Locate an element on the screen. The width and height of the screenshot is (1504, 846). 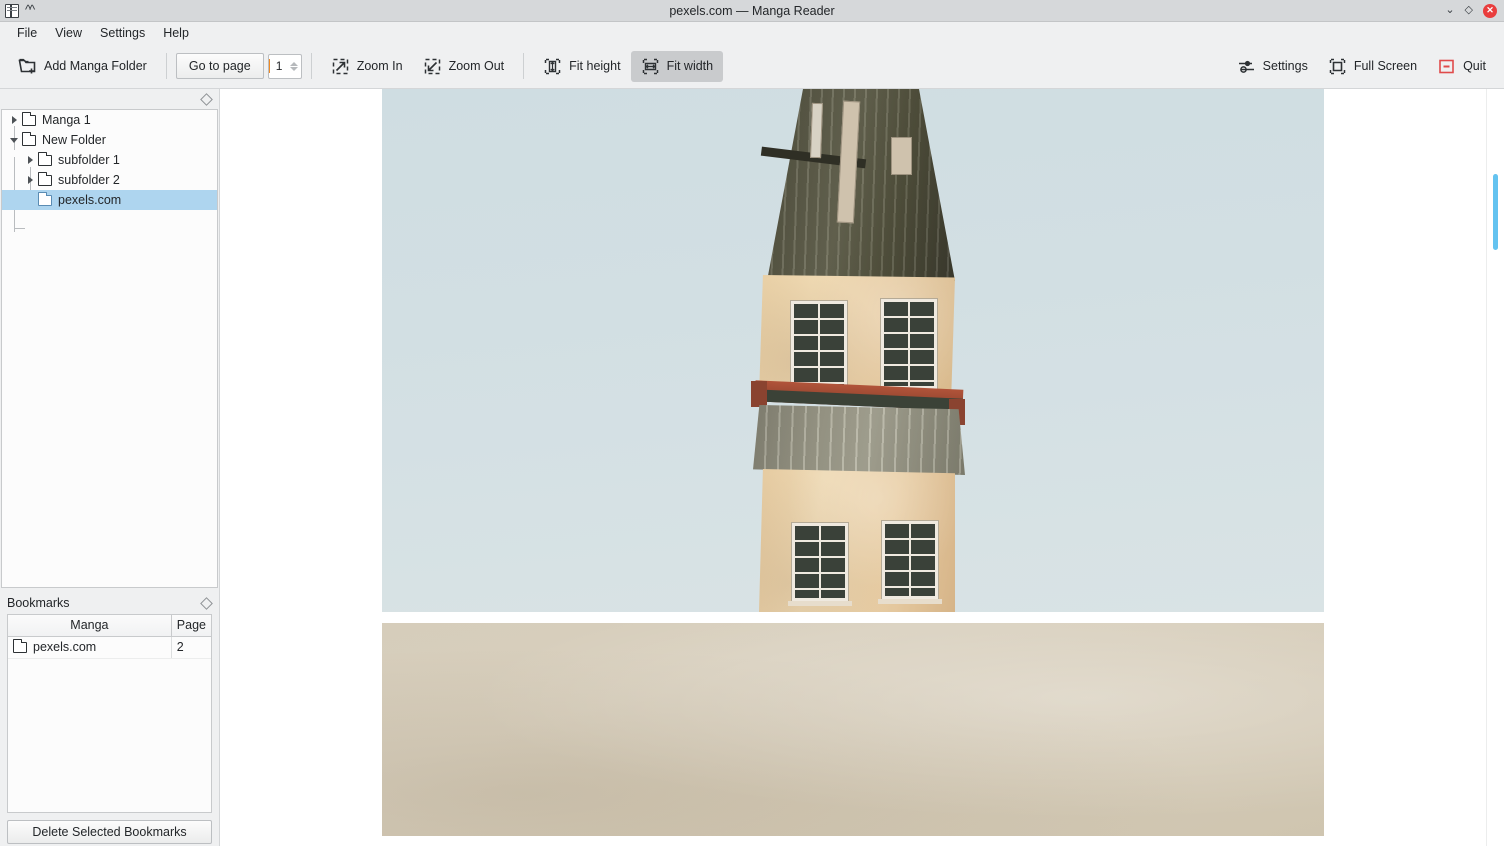
tree-item-label: subfolder 2 is located at coordinates (89, 180).